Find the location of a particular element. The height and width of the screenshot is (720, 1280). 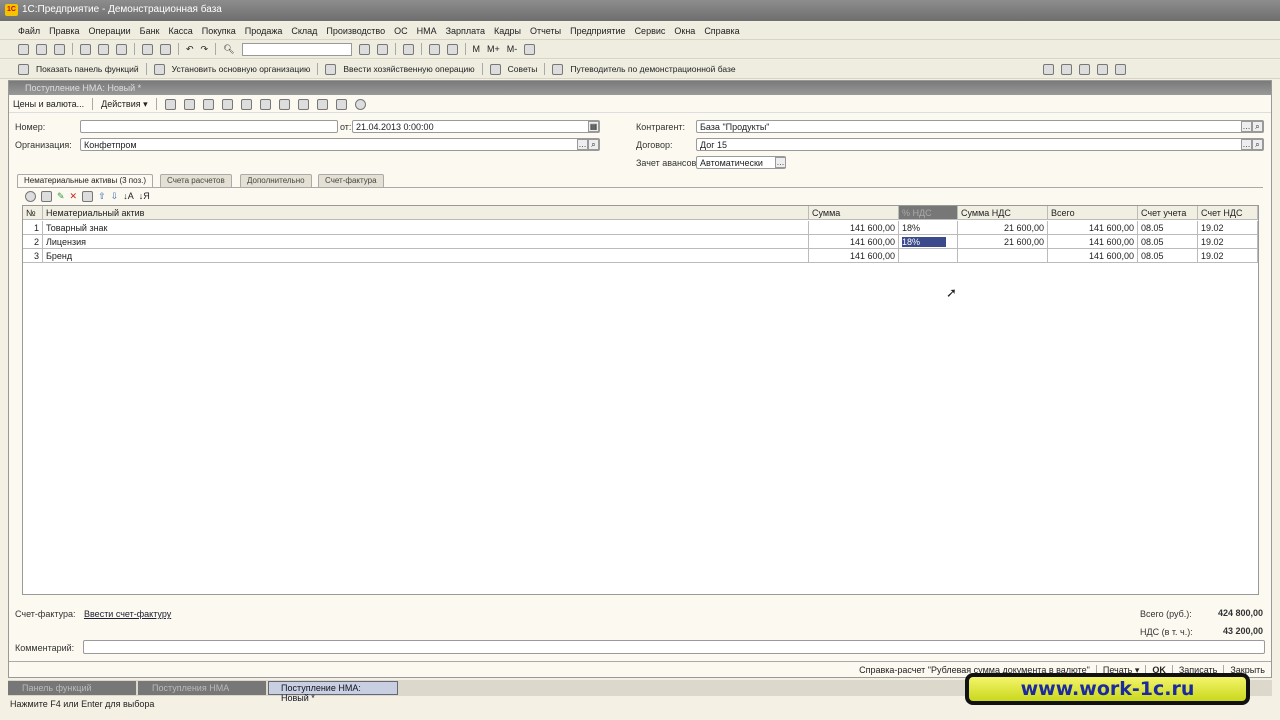

demo-guide-button: Путеводитель по демонстрационной базе is located at coordinates (652, 69).